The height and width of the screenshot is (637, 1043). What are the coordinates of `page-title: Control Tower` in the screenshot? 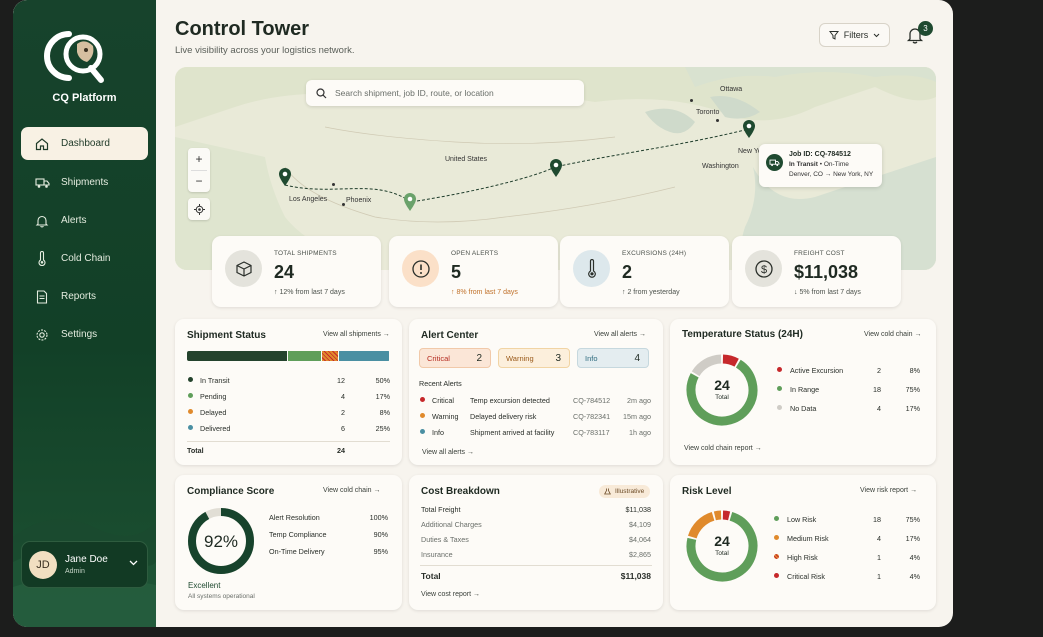 It's located at (242, 29).